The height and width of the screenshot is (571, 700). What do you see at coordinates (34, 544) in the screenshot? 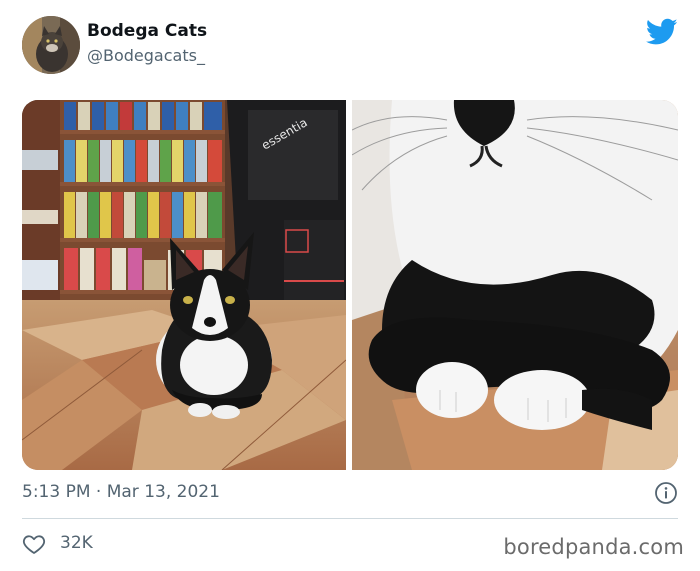
I see `heart-icon` at bounding box center [34, 544].